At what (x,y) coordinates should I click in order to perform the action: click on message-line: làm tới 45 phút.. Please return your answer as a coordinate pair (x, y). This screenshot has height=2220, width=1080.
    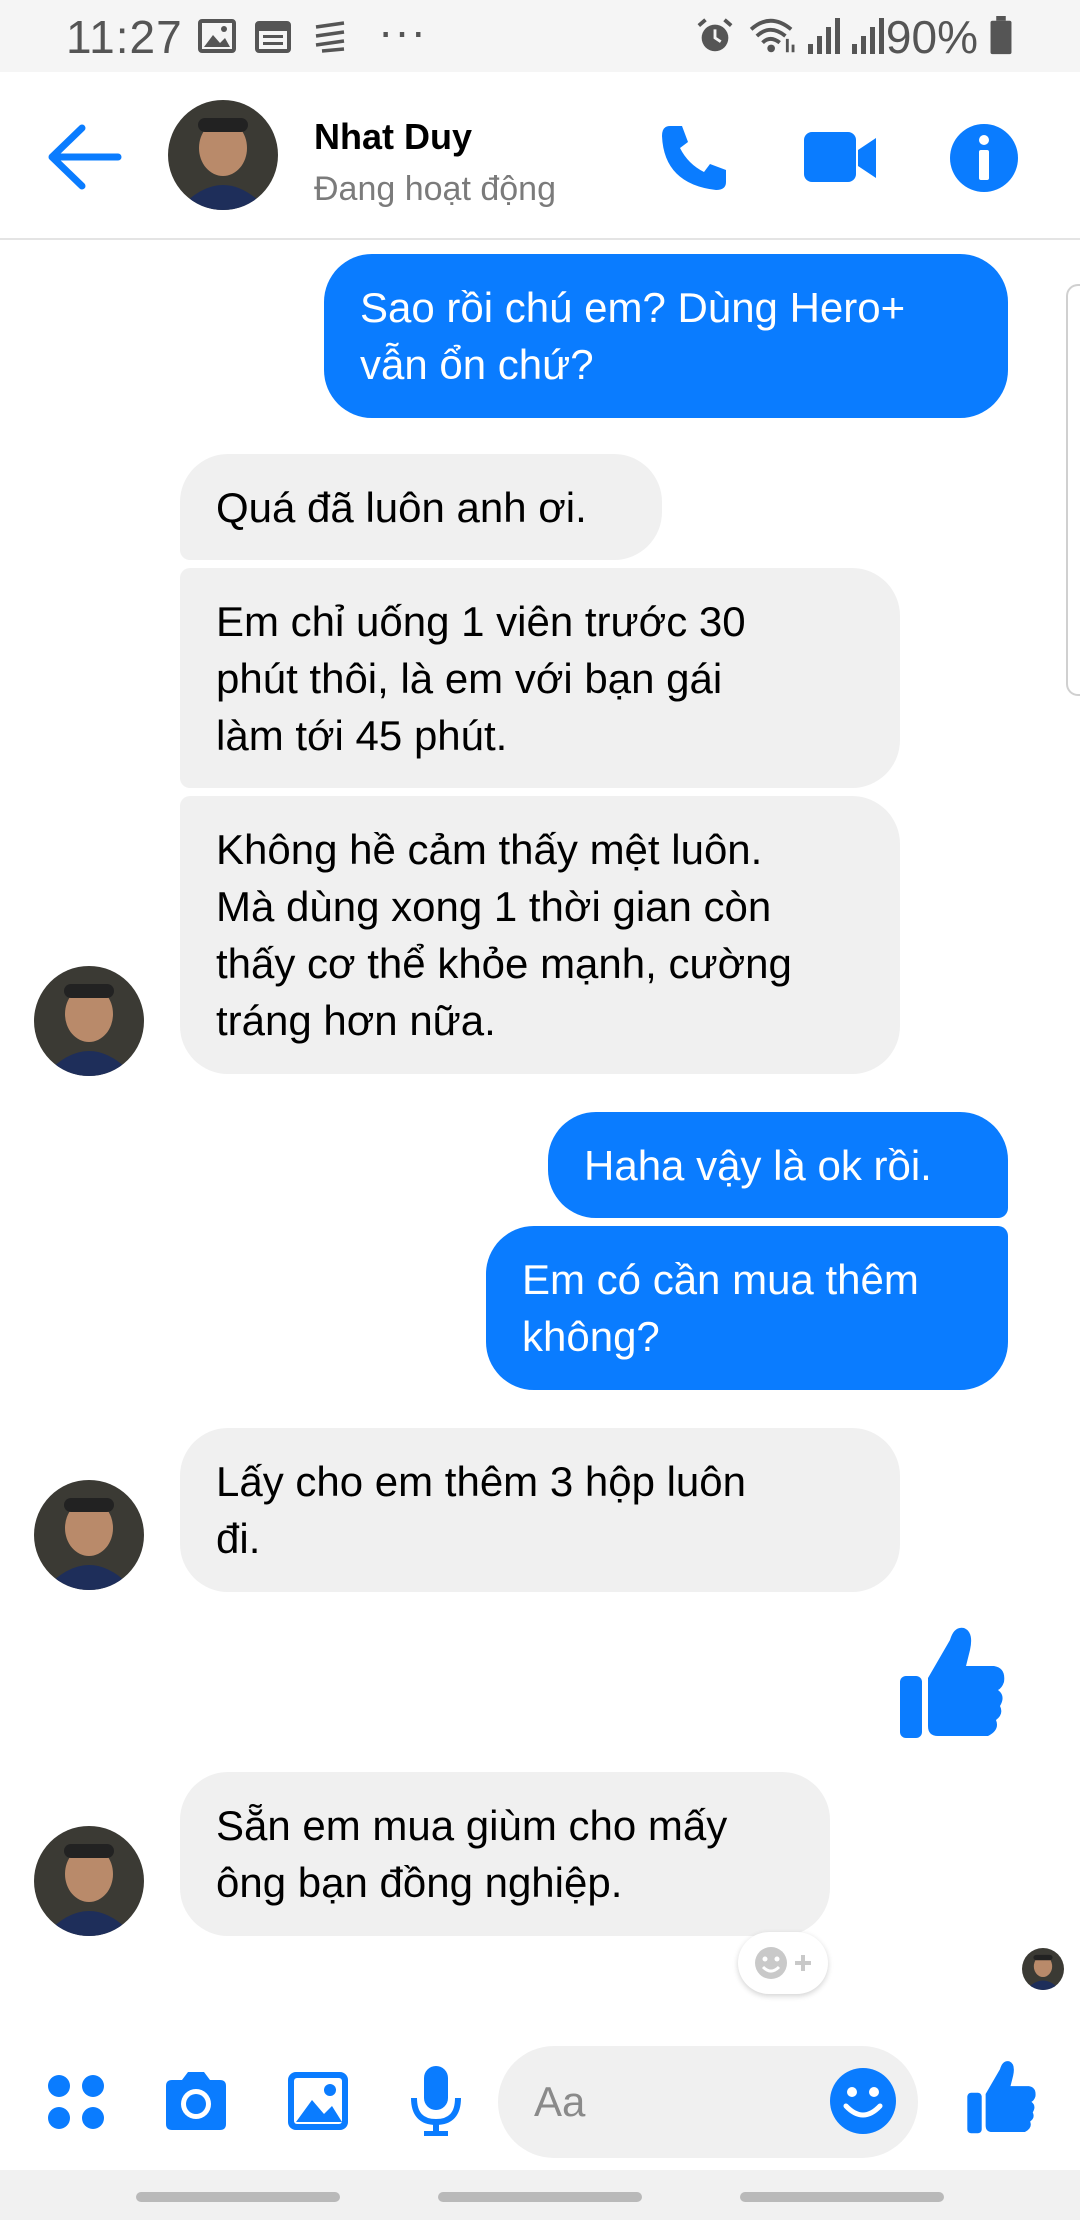
    Looking at the image, I should click on (362, 735).